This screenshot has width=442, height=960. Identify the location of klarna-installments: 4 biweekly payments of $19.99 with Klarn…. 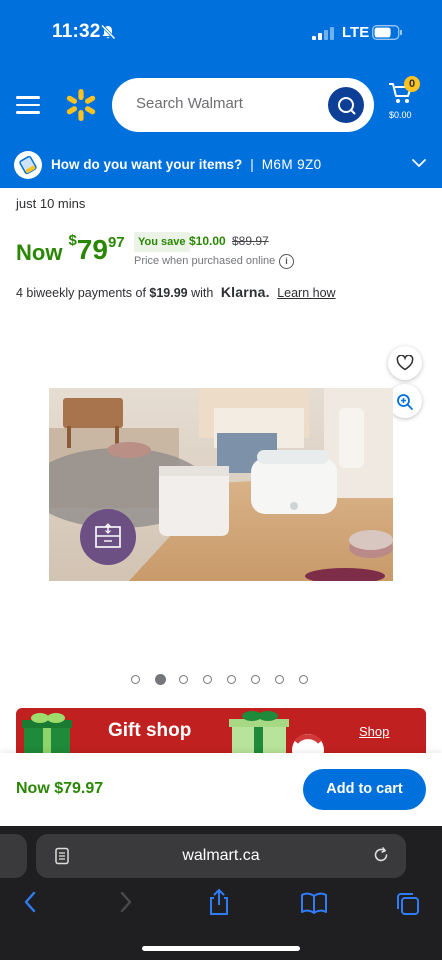
(176, 292).